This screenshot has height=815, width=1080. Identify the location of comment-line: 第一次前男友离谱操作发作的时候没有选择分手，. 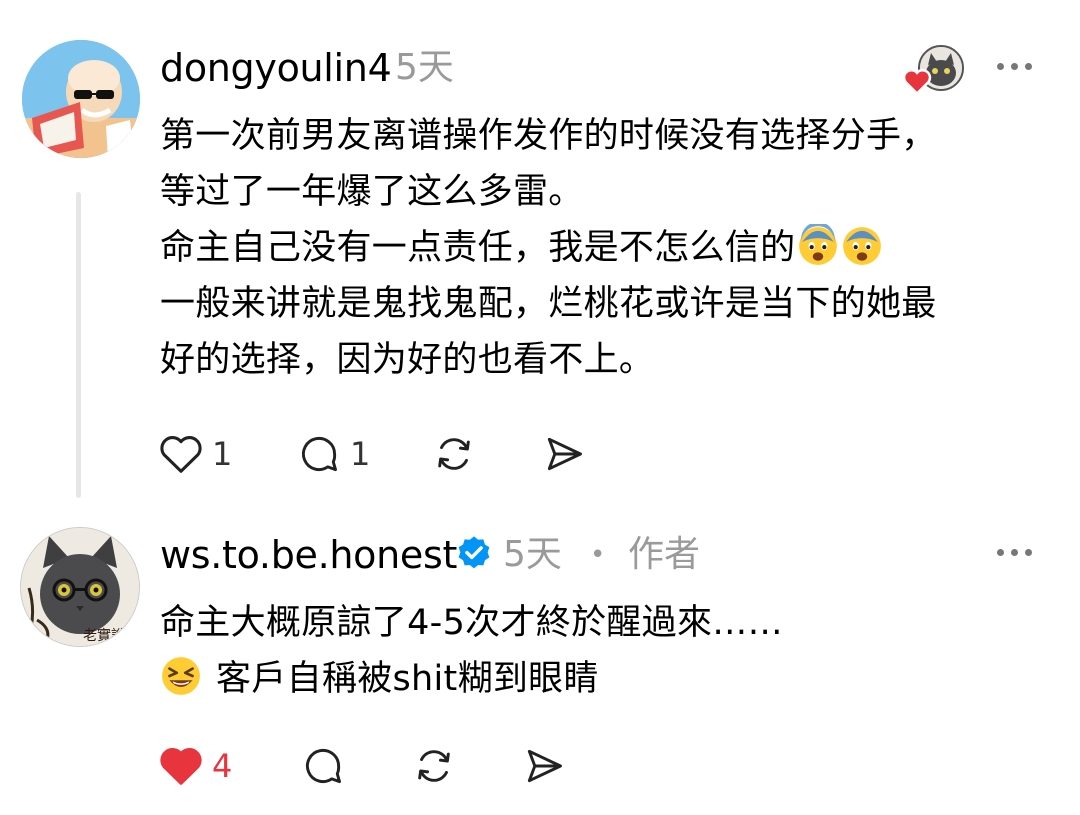
(548, 136).